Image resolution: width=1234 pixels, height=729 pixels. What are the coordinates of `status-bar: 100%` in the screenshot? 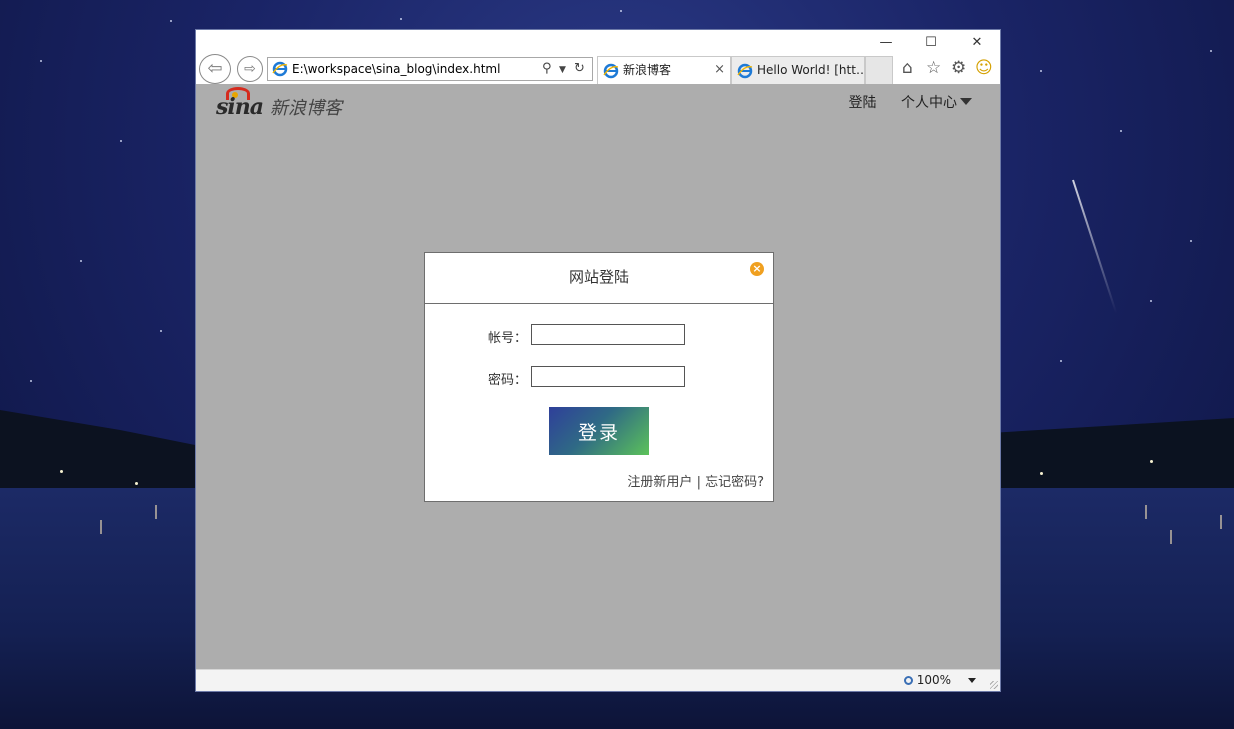 It's located at (598, 680).